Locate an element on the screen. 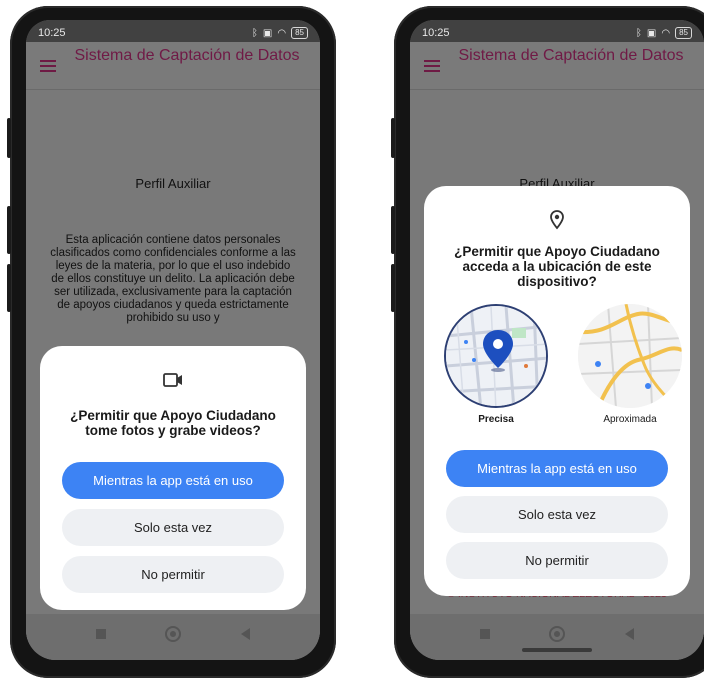 This screenshot has width=704, height=682. approximate-map-illustration is located at coordinates (630, 356).